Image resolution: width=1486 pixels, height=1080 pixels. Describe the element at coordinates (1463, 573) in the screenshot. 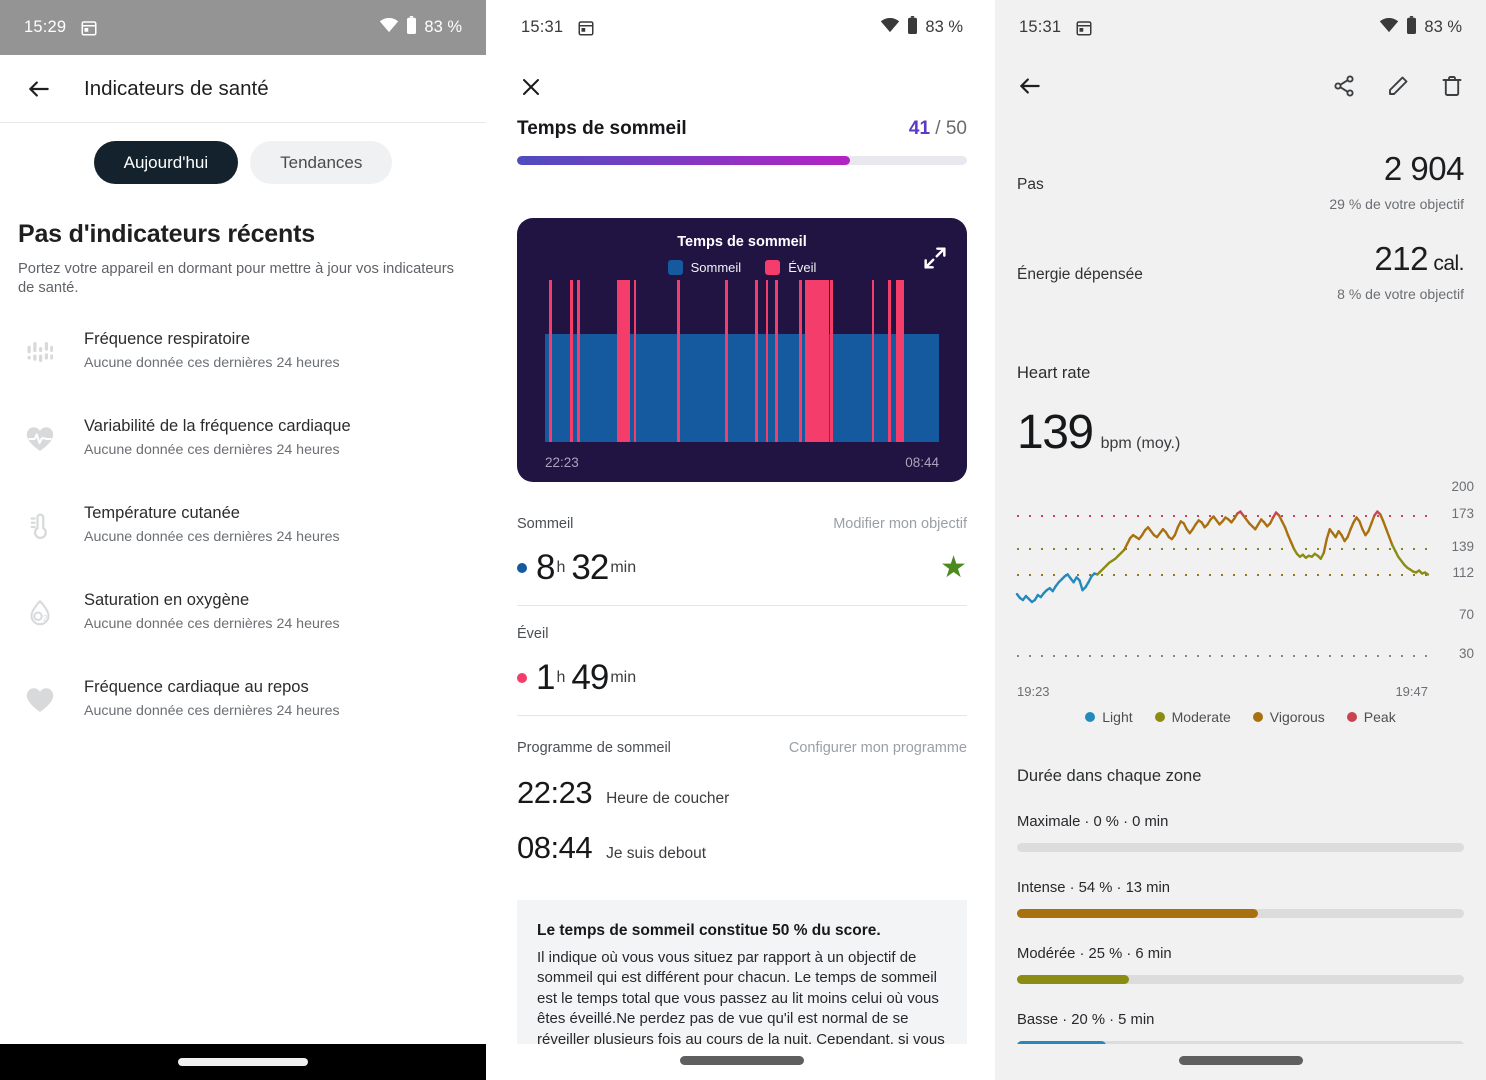

I see `chart-y-tick: 112` at that location.